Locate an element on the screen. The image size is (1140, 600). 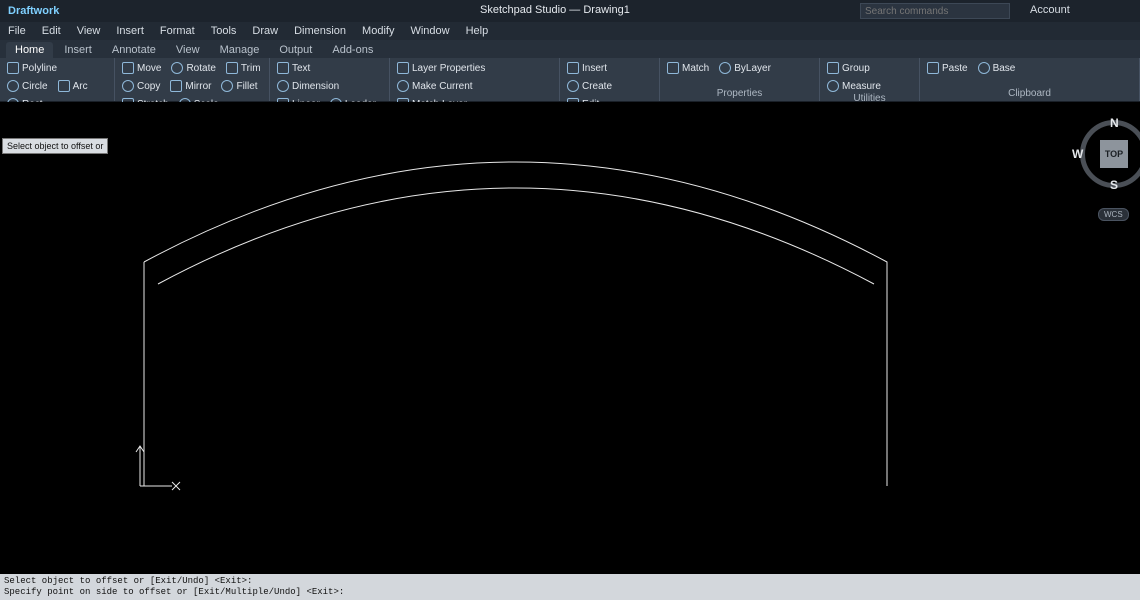
view-face-top: TOP is located at coordinates (1114, 154).